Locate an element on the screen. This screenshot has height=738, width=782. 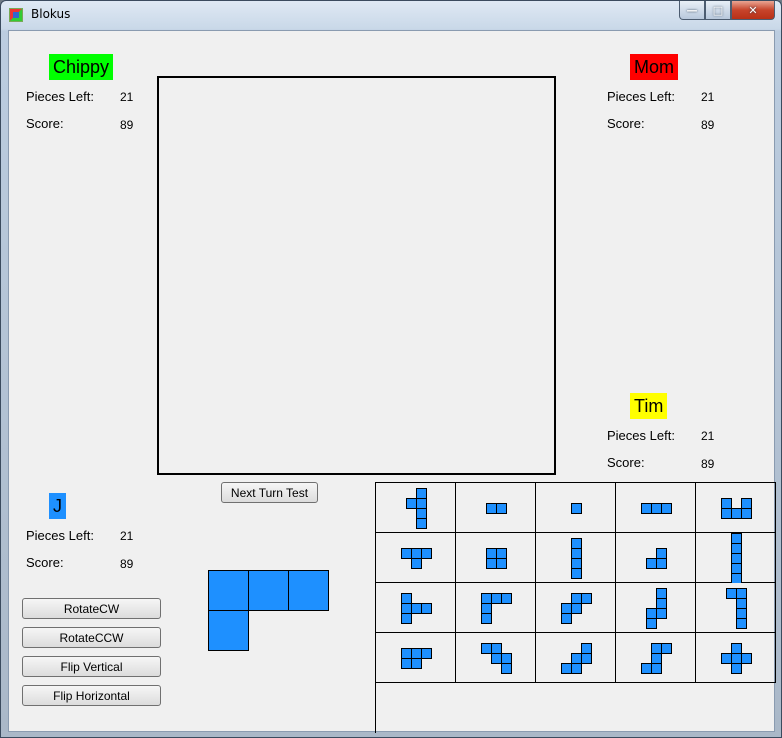
pieces-left-value-chippy: 21 is located at coordinates (127, 97).